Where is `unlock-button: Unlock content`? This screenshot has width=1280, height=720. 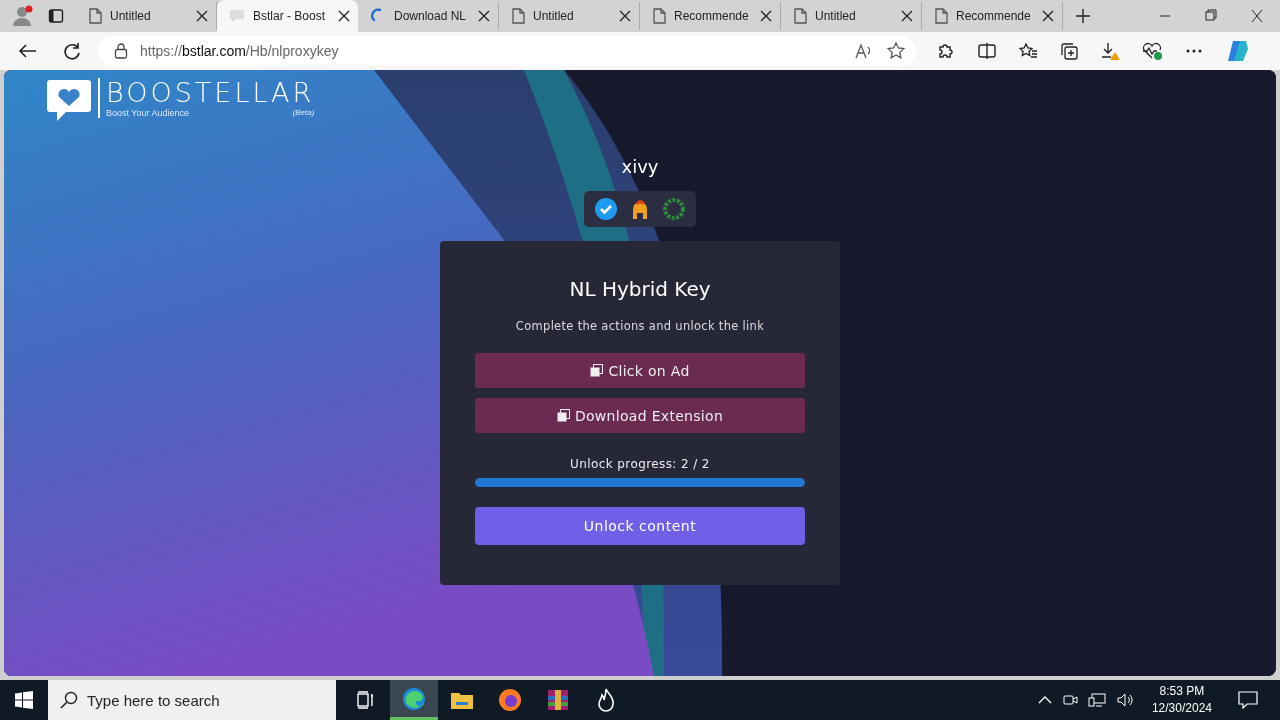 unlock-button: Unlock content is located at coordinates (640, 526).